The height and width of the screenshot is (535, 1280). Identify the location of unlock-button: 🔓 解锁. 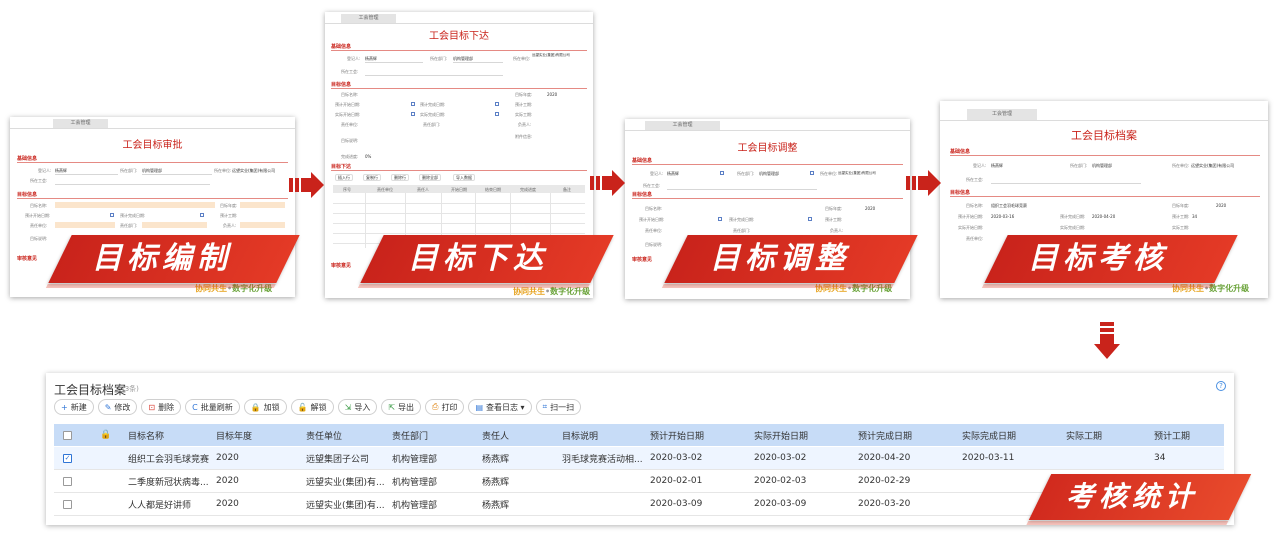
(312, 407).